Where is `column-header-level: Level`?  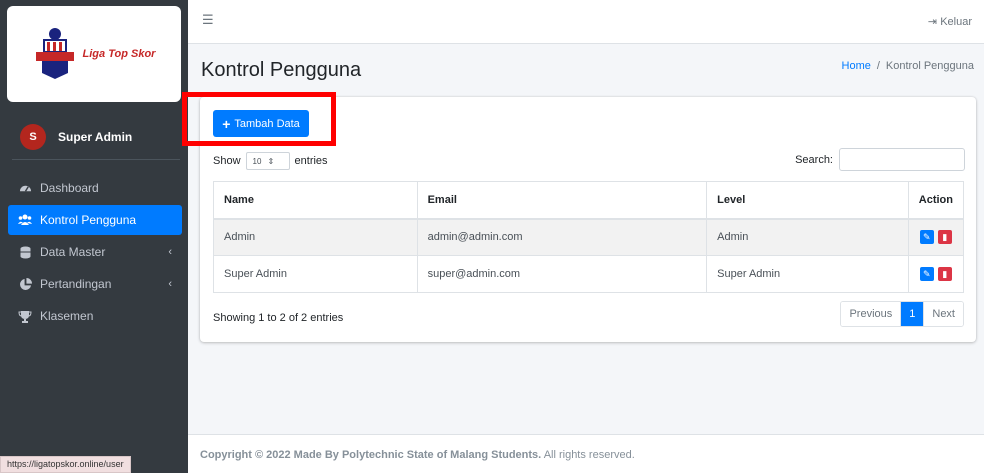 column-header-level: Level is located at coordinates (807, 200).